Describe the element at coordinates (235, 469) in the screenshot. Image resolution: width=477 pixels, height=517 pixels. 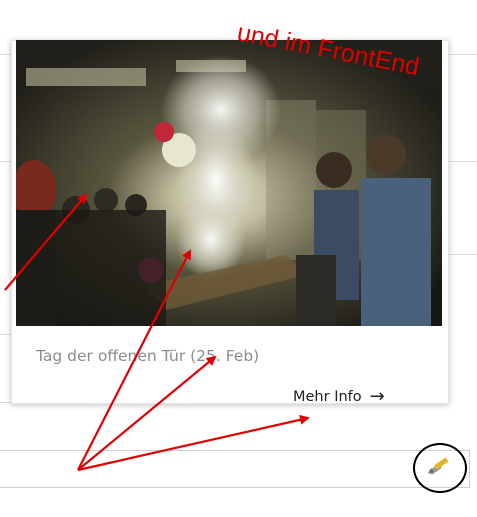
I see `background-input-field` at that location.